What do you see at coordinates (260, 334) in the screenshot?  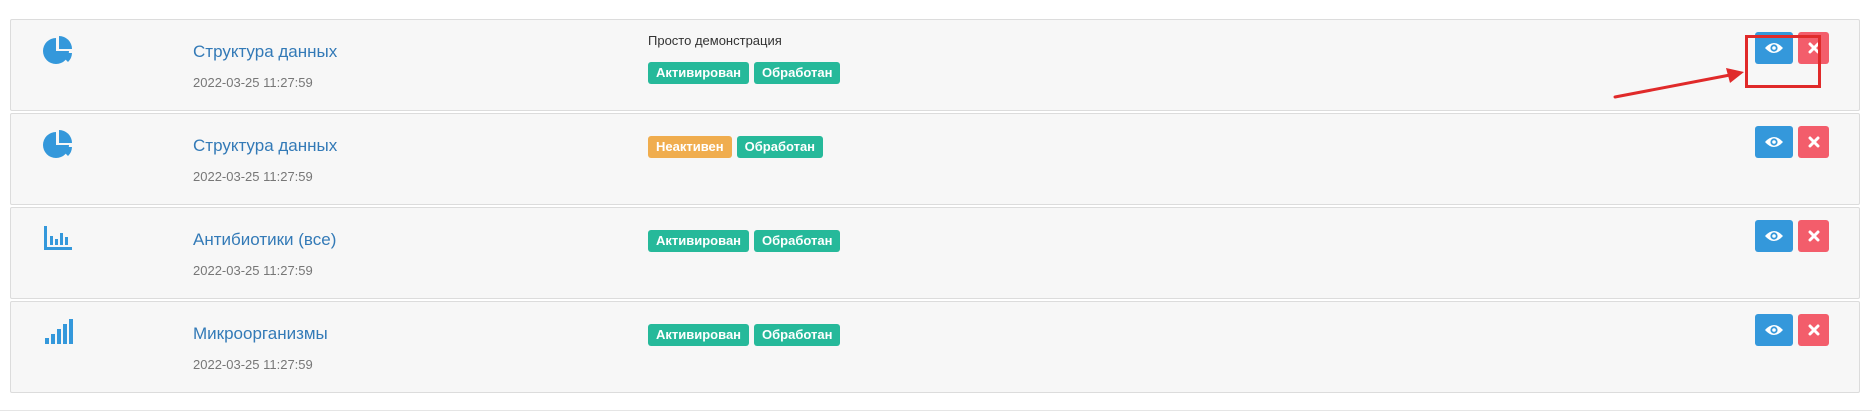 I see `report-title-link: Микроорганизмы` at bounding box center [260, 334].